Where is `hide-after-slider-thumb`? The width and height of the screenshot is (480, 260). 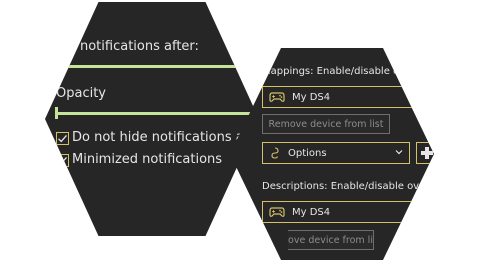 hide-after-slider-thumb is located at coordinates (56, 66).